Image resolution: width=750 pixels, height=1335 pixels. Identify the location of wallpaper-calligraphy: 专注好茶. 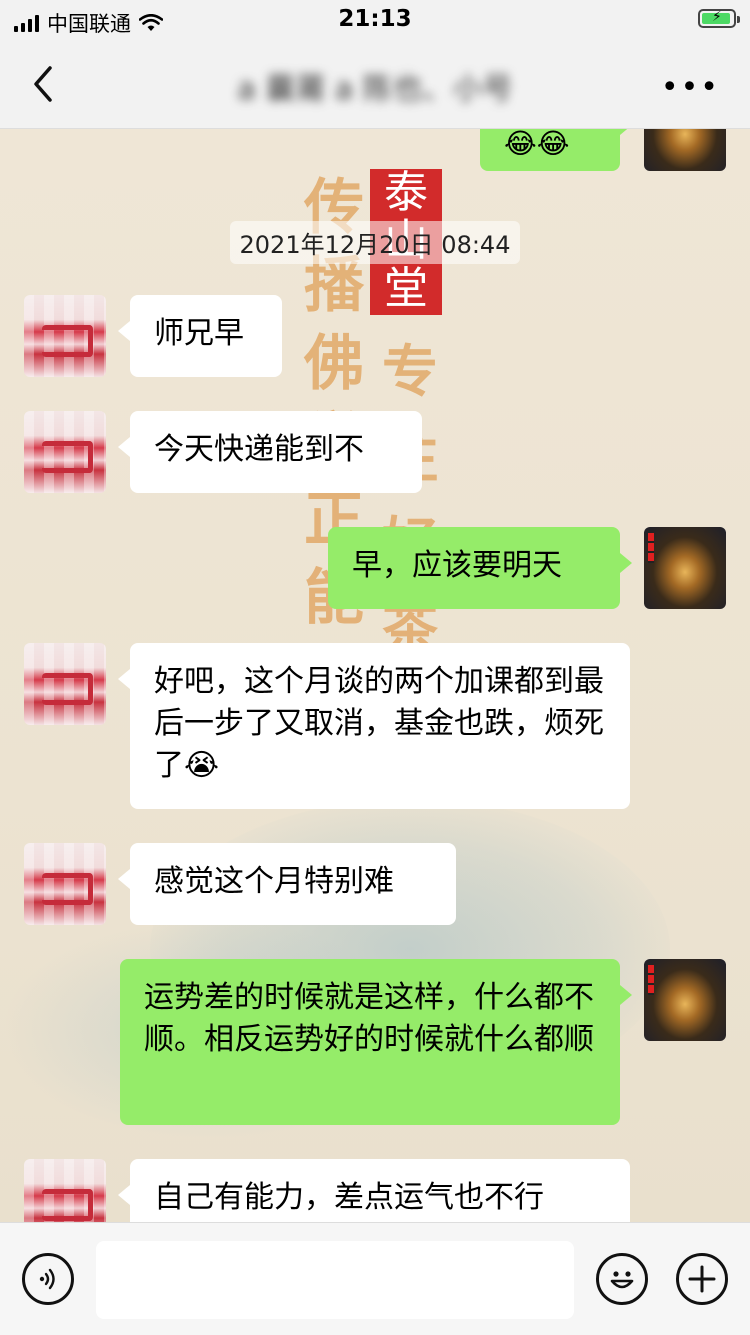
(410, 501).